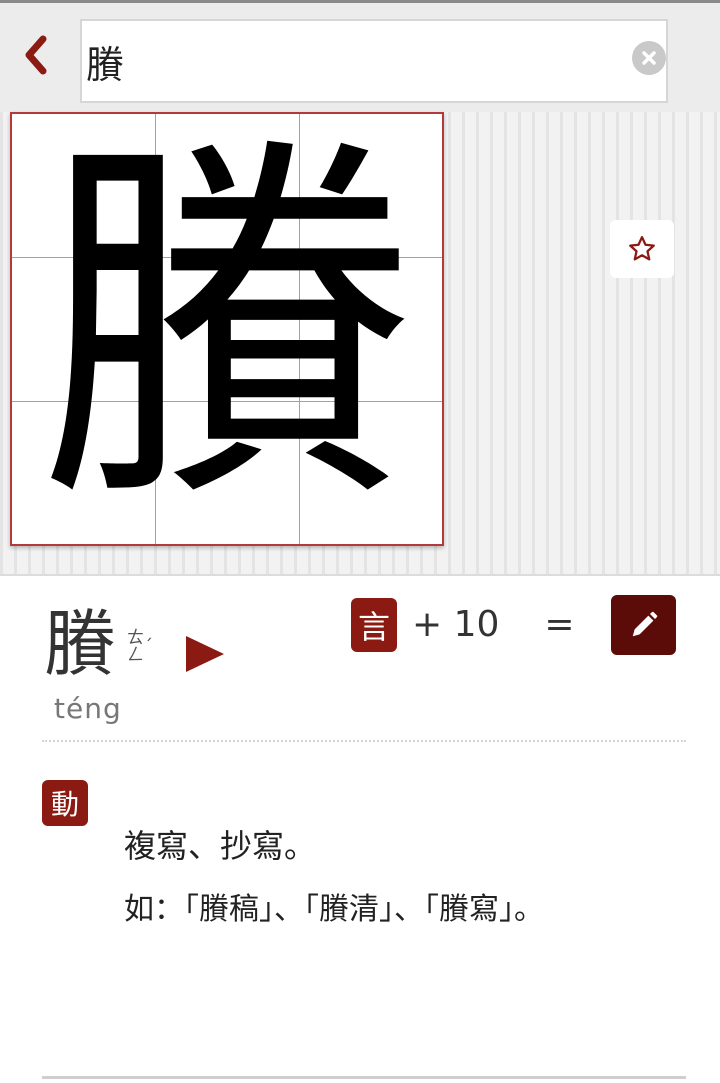 The height and width of the screenshot is (1083, 720). I want to click on clear-search-button, so click(649, 58).